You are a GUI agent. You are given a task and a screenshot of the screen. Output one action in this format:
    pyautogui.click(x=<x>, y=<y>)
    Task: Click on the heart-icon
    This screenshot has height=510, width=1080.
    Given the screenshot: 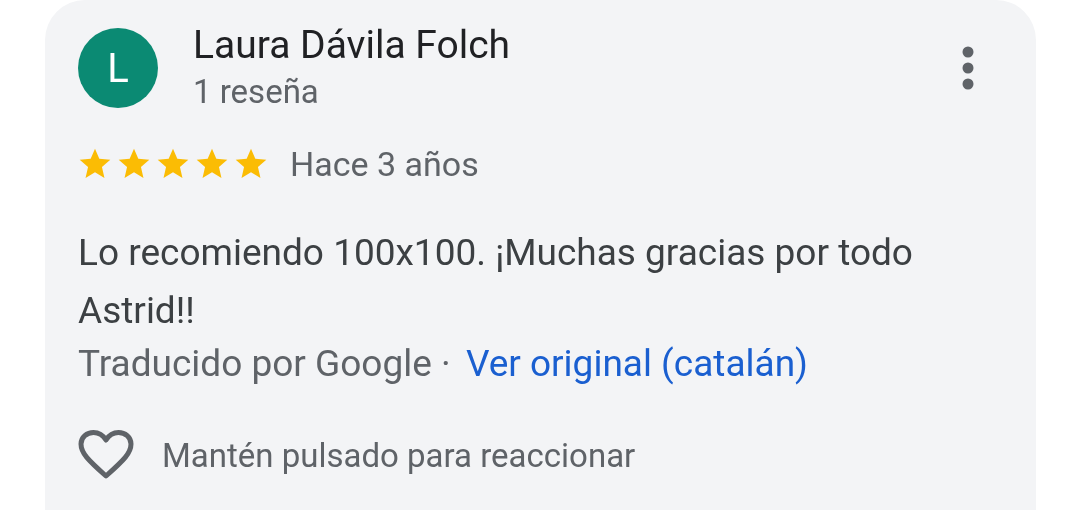 What is the action you would take?
    pyautogui.click(x=106, y=455)
    